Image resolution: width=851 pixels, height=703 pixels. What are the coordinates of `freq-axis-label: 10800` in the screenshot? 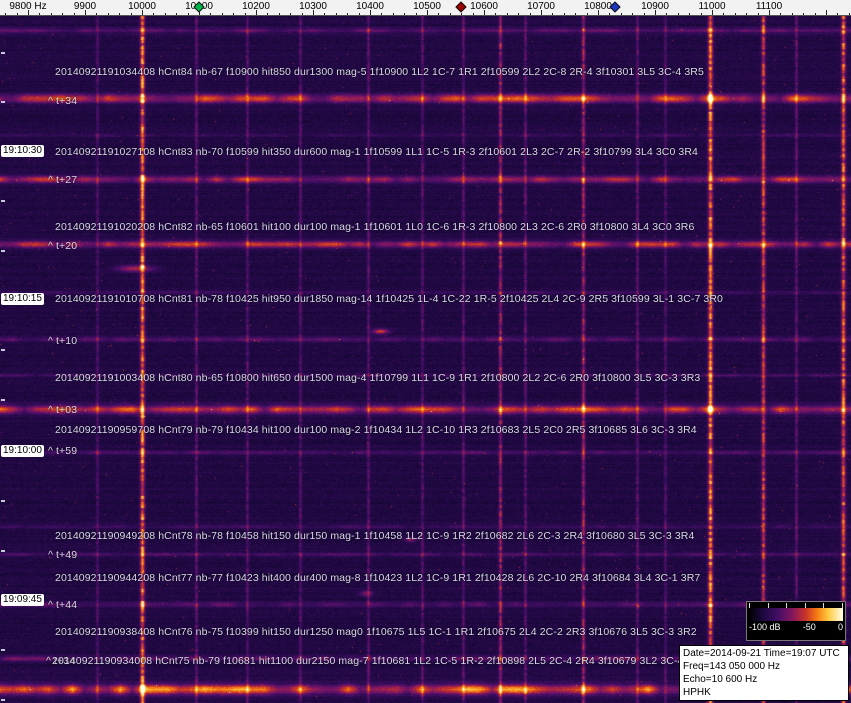 It's located at (598, 6).